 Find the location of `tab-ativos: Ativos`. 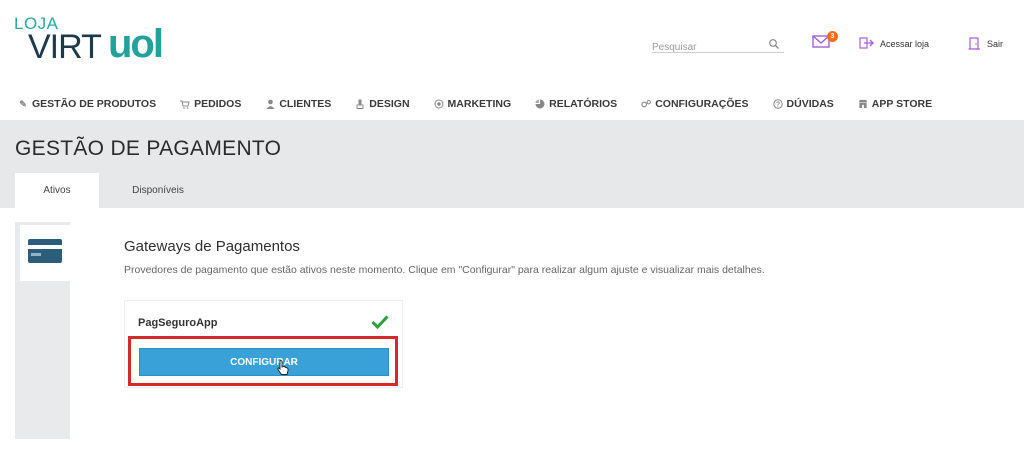

tab-ativos: Ativos is located at coordinates (57, 190).